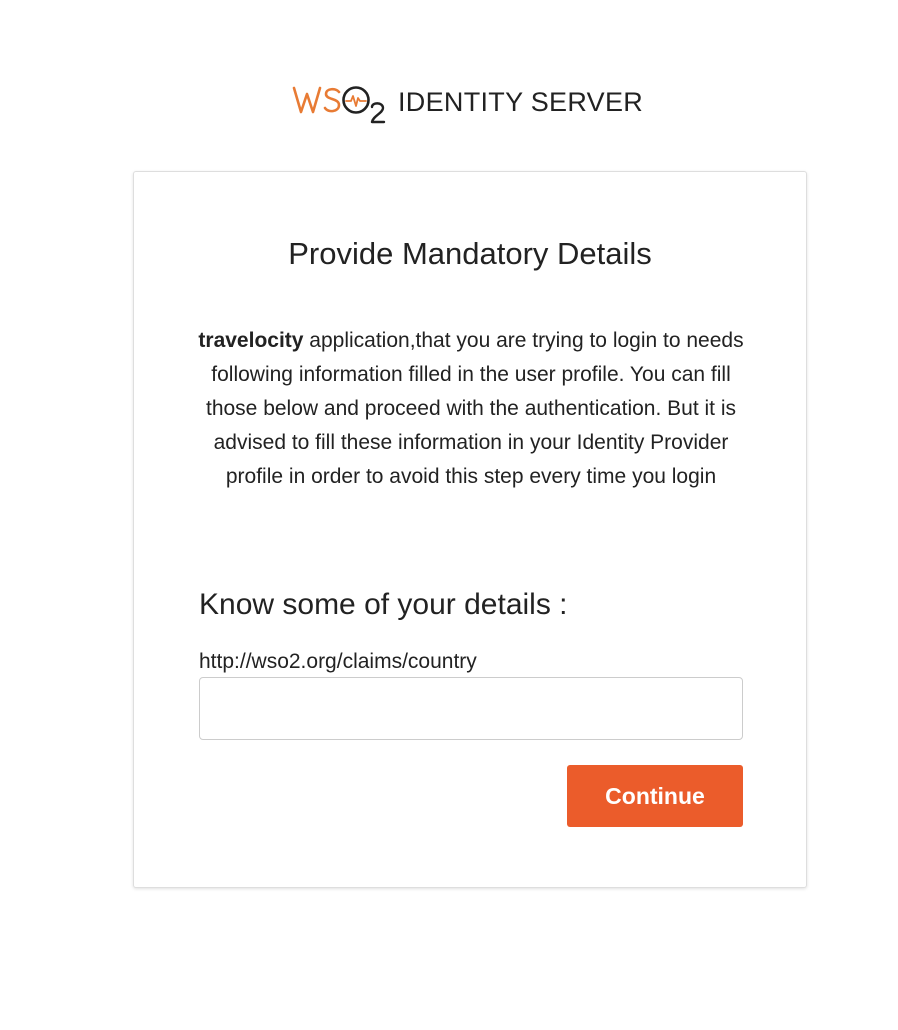  I want to click on page-title: Provide Mandatory Details, so click(470, 253).